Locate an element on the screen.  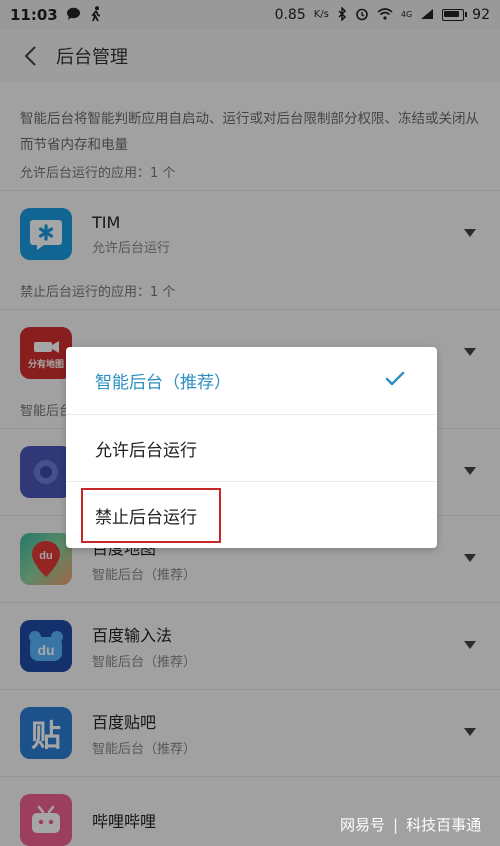
watermark-account: 科技百事通 is located at coordinates (444, 825).